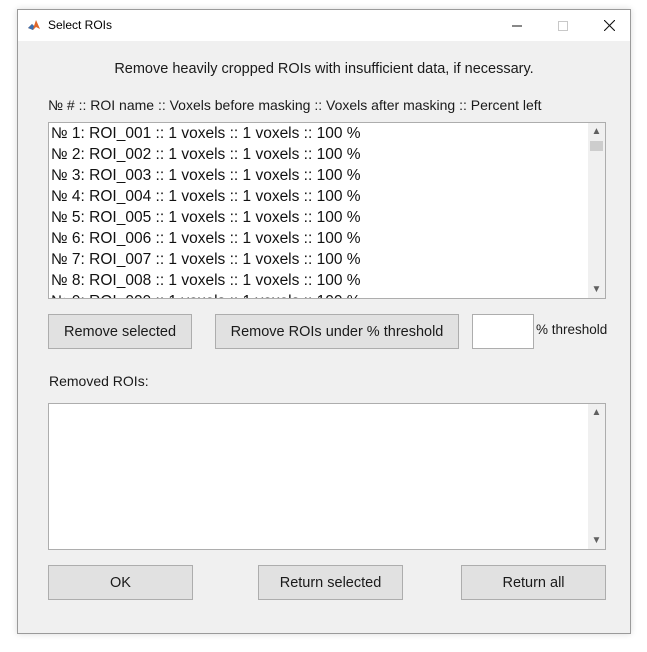  Describe the element at coordinates (337, 331) in the screenshot. I see `remove-under-threshold-button: Remove ROIs under % threshold` at that location.